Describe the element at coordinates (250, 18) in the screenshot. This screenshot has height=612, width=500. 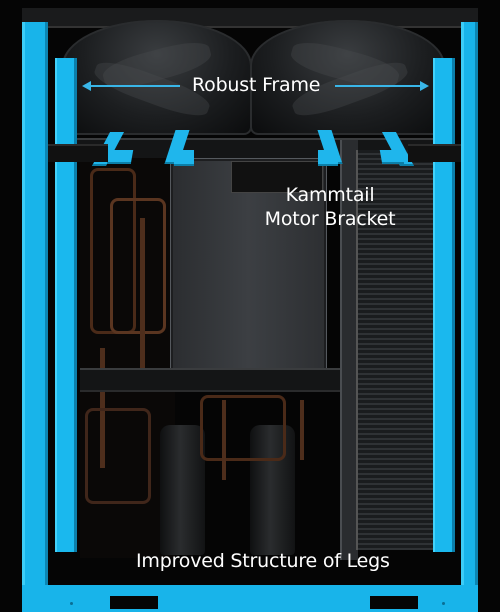
I see `top-plate` at that location.